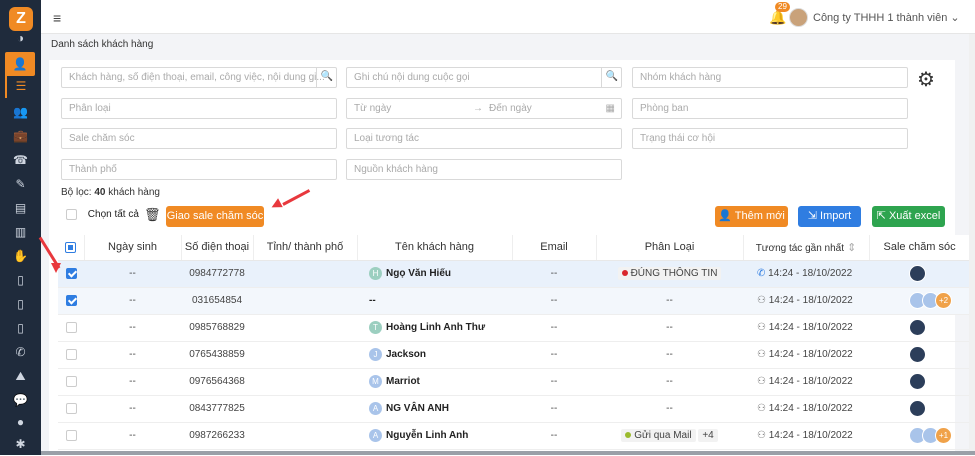 This screenshot has height=456, width=975. Describe the element at coordinates (76, 192) in the screenshot. I see `filter-summary-prefix: Bộ lọc:` at that location.